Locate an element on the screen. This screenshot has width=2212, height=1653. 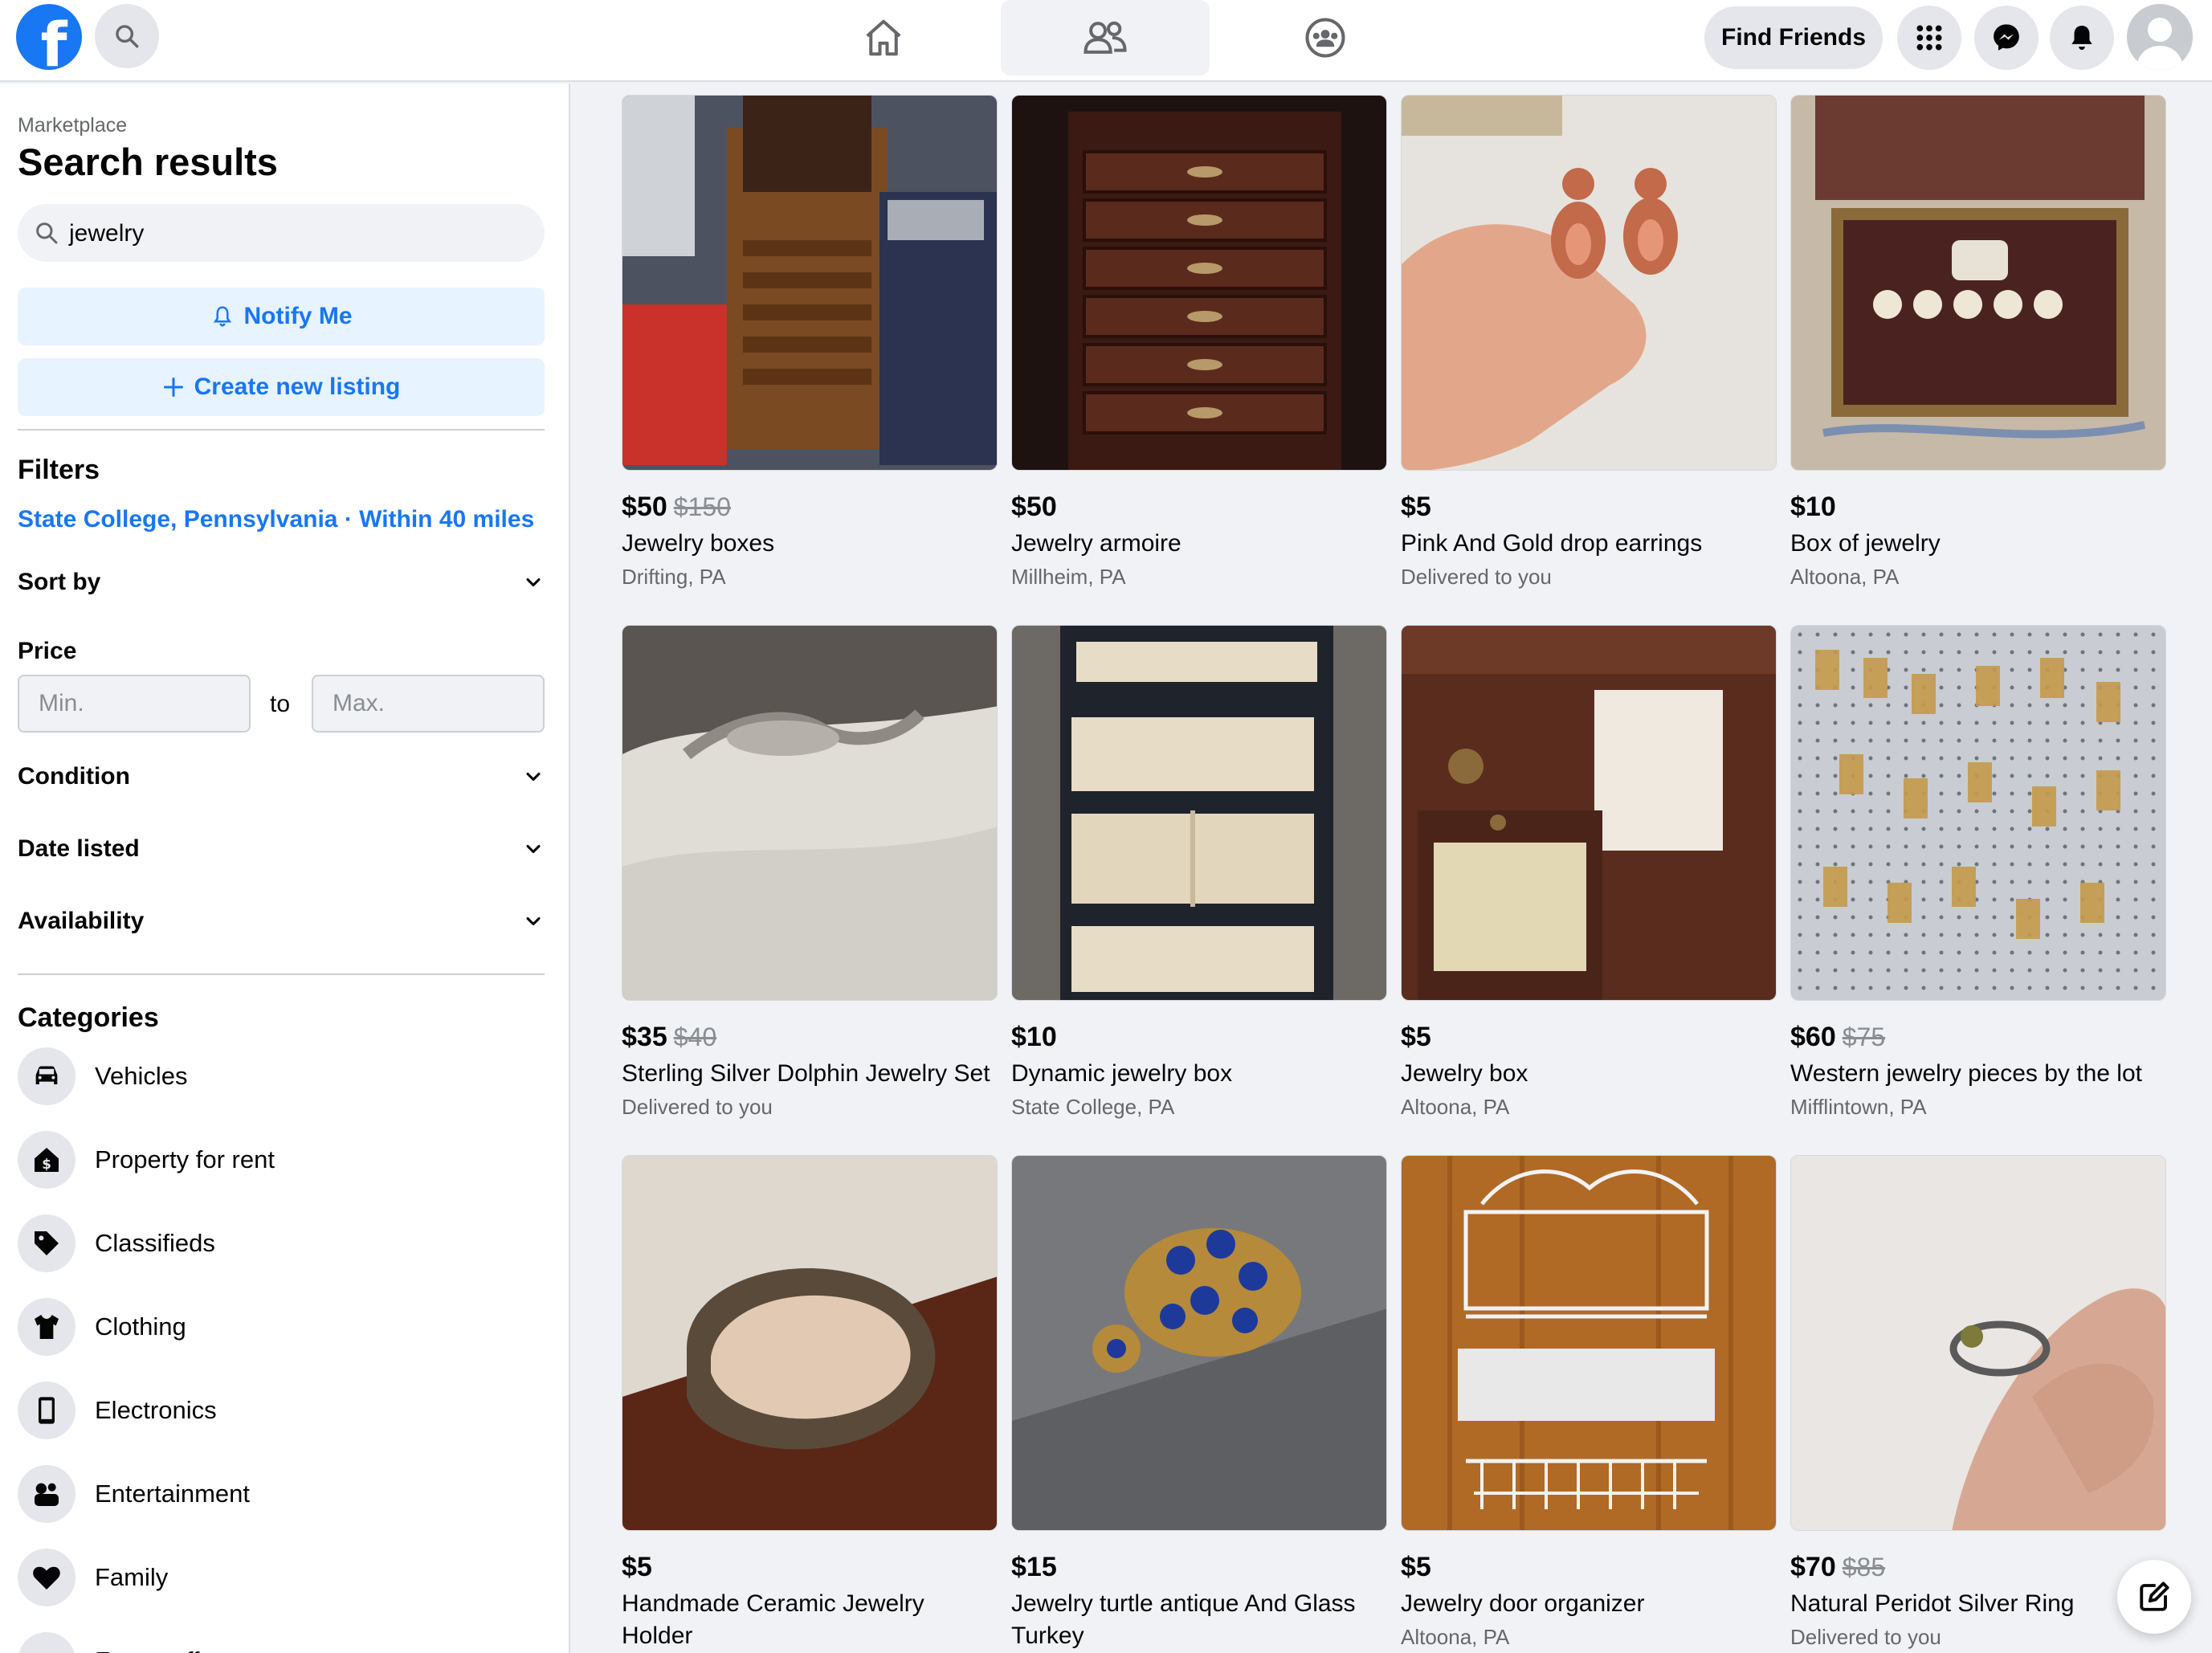
listing-location: Delivered to you is located at coordinates (1865, 1637).